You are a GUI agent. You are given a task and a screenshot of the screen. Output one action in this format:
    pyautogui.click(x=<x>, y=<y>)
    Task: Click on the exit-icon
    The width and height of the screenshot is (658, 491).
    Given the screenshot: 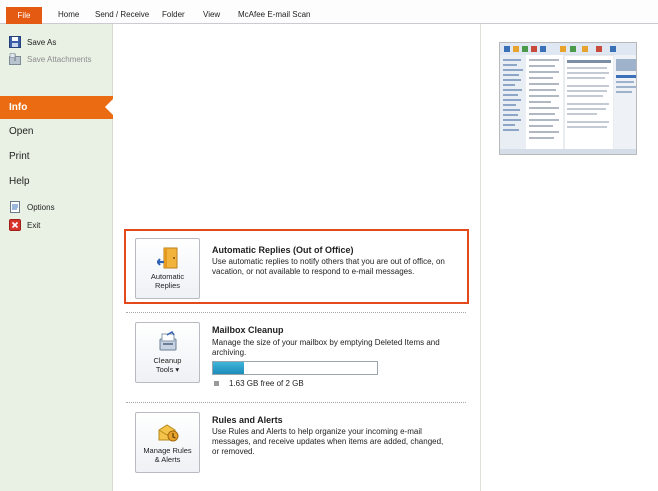 What is the action you would take?
    pyautogui.click(x=15, y=225)
    